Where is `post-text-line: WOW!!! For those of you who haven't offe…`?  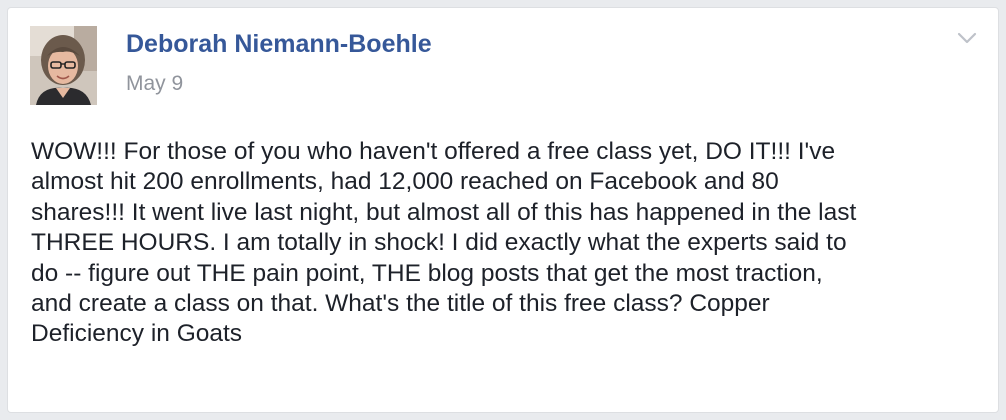 post-text-line: WOW!!! For those of you who haven't offe… is located at coordinates (433, 151).